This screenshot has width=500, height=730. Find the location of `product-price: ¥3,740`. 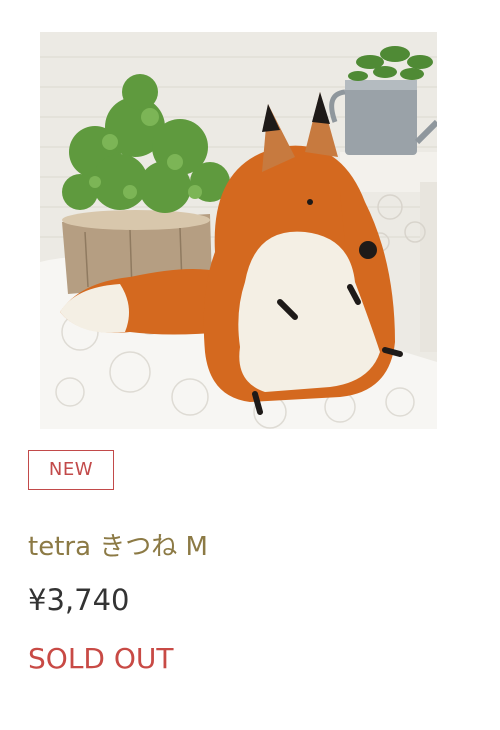

product-price: ¥3,740 is located at coordinates (79, 600).